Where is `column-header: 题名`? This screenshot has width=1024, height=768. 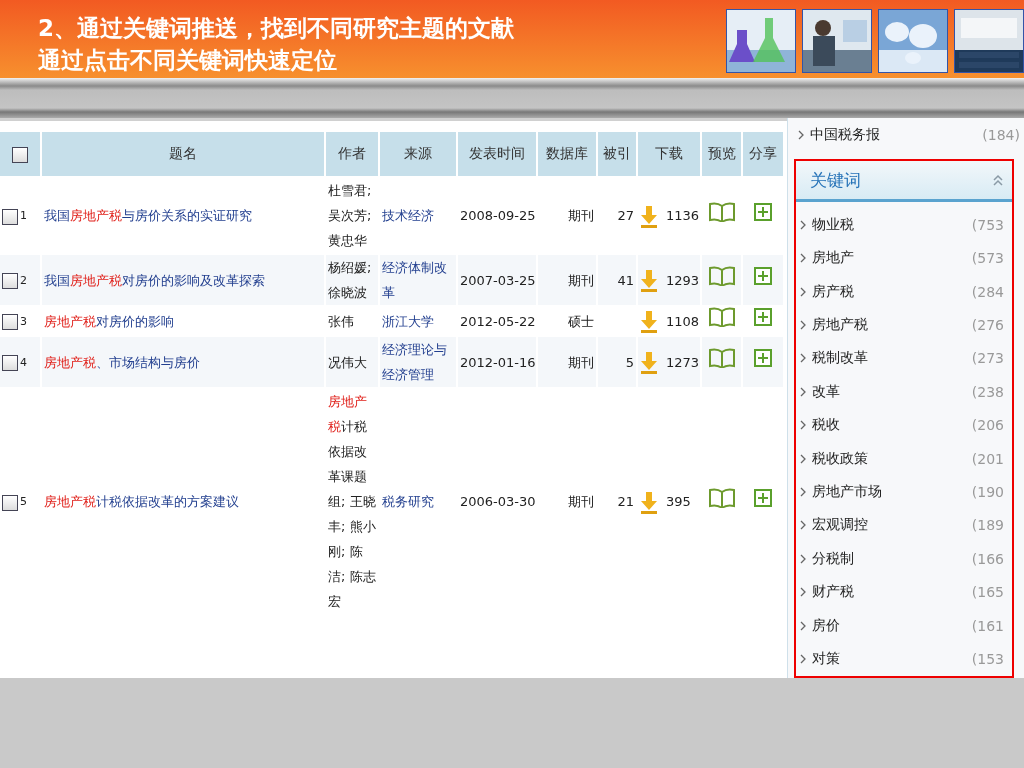 column-header: 题名 is located at coordinates (183, 154).